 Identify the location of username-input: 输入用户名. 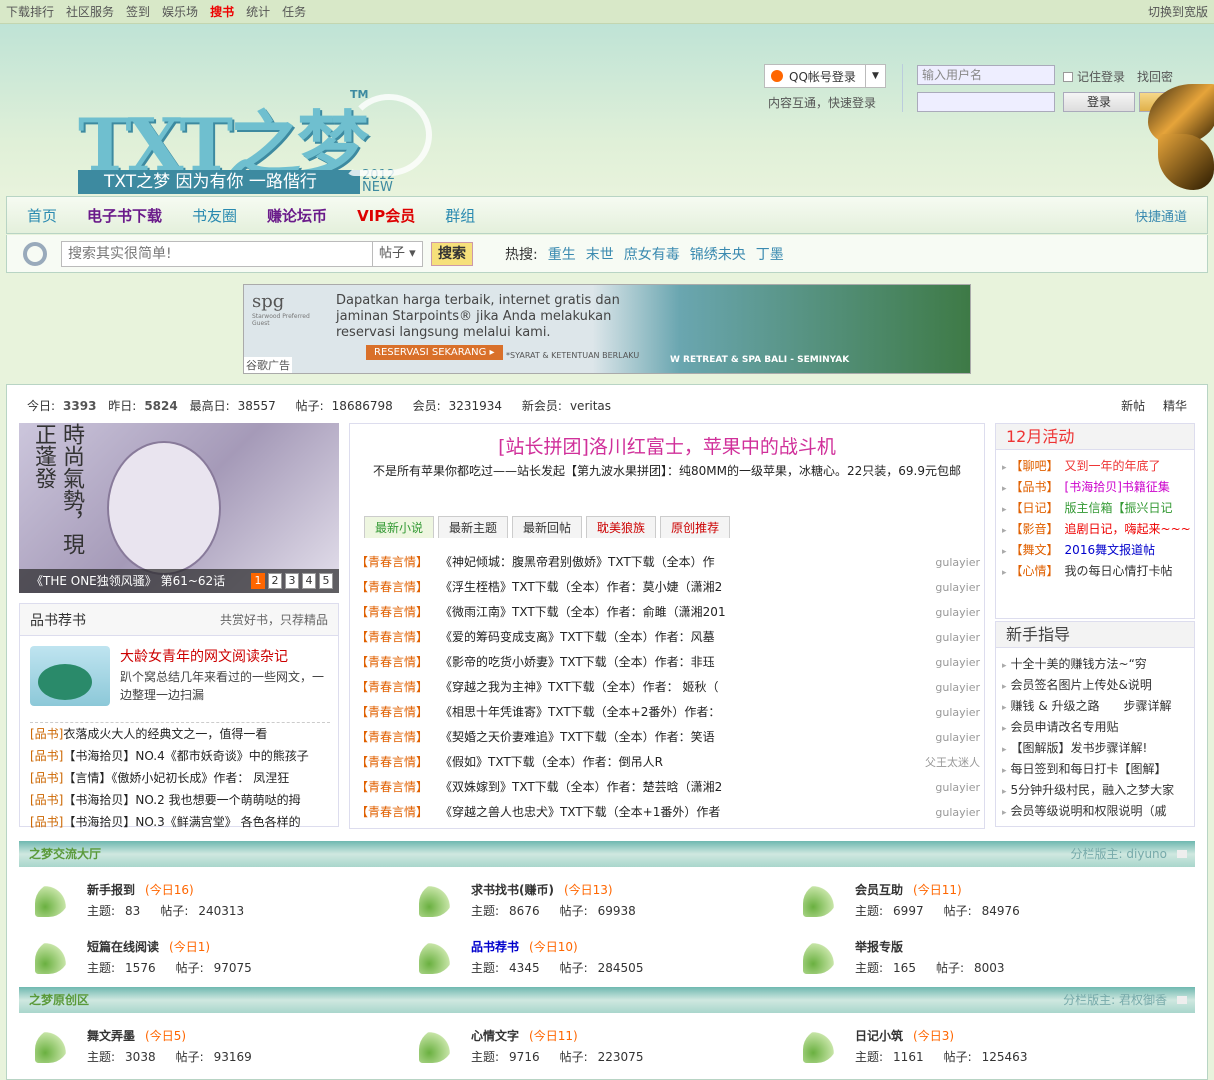
(986, 75).